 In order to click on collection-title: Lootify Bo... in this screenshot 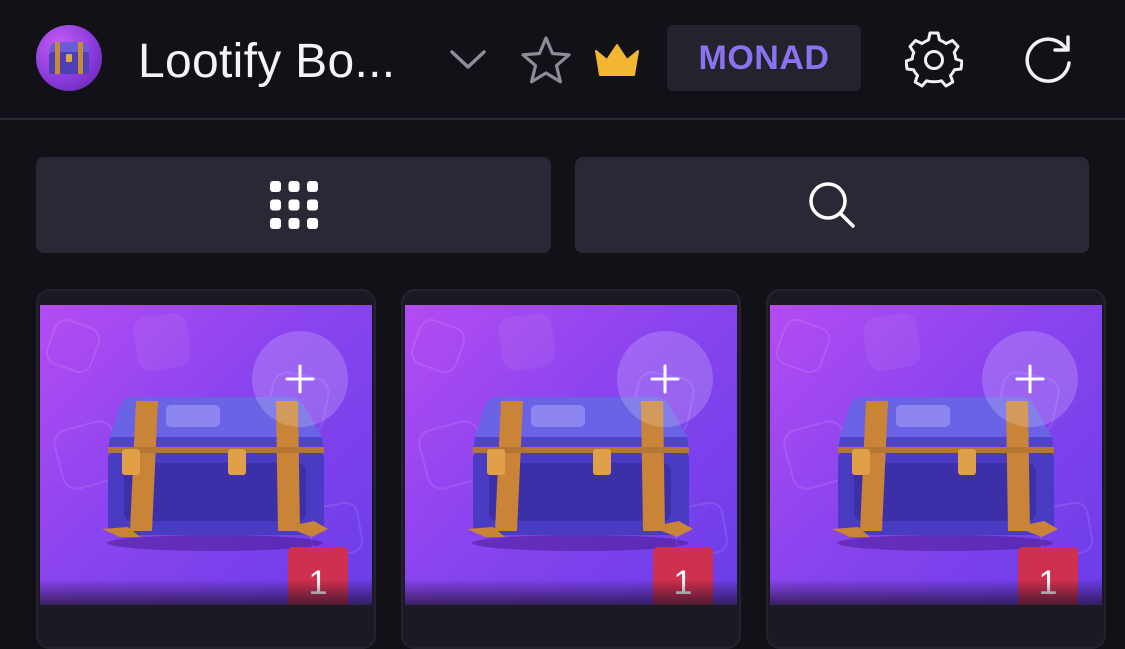, I will do `click(267, 61)`.